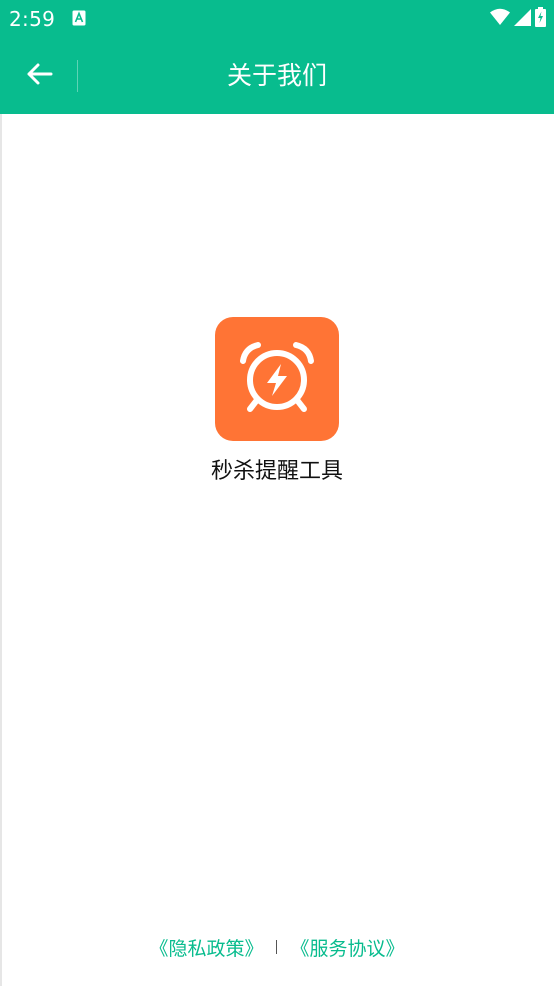  I want to click on status-time: 2:59, so click(32, 19).